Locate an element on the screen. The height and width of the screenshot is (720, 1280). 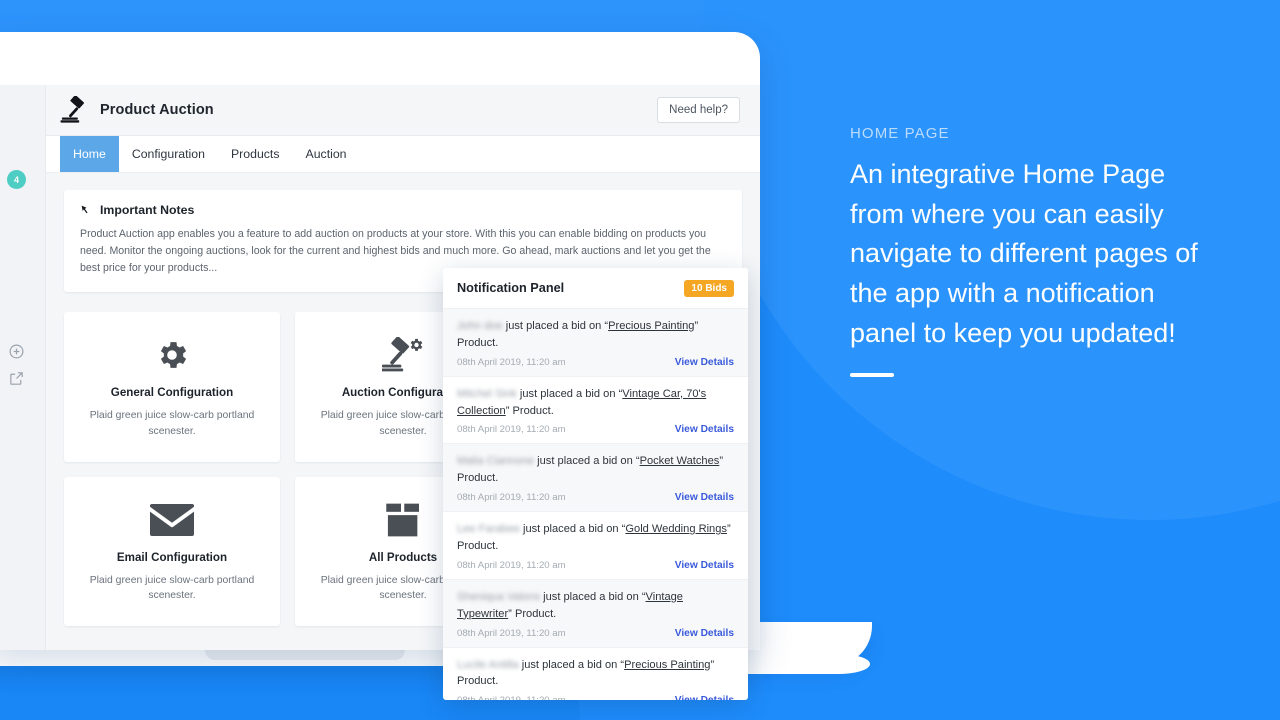
external-link-icon is located at coordinates (16, 378).